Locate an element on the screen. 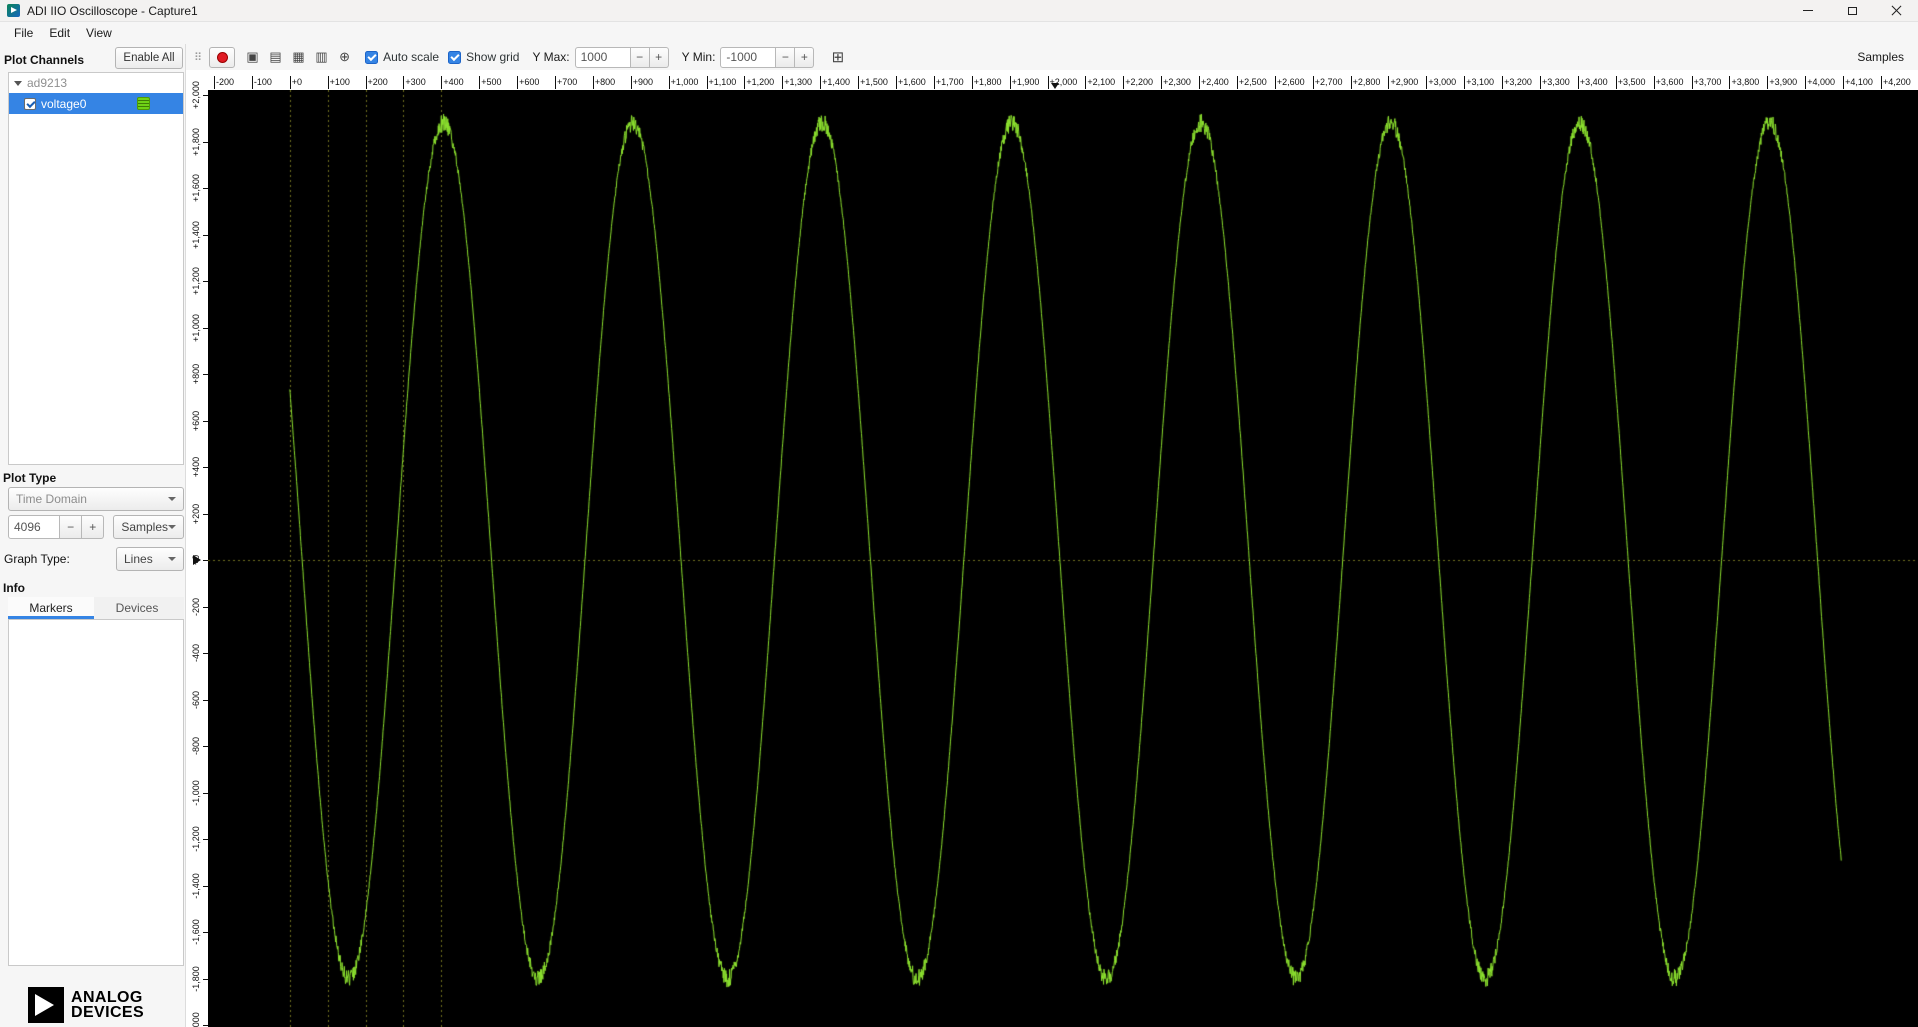 The width and height of the screenshot is (1918, 1027). minimize-icon is located at coordinates (1808, 10).